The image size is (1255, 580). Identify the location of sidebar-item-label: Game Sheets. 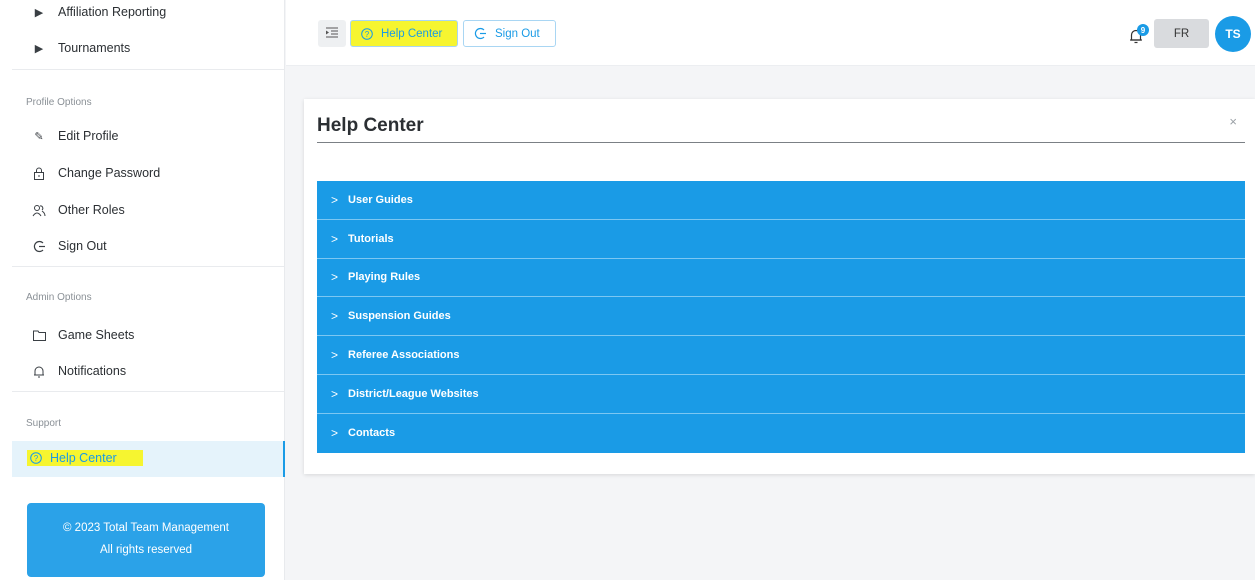
(96, 335).